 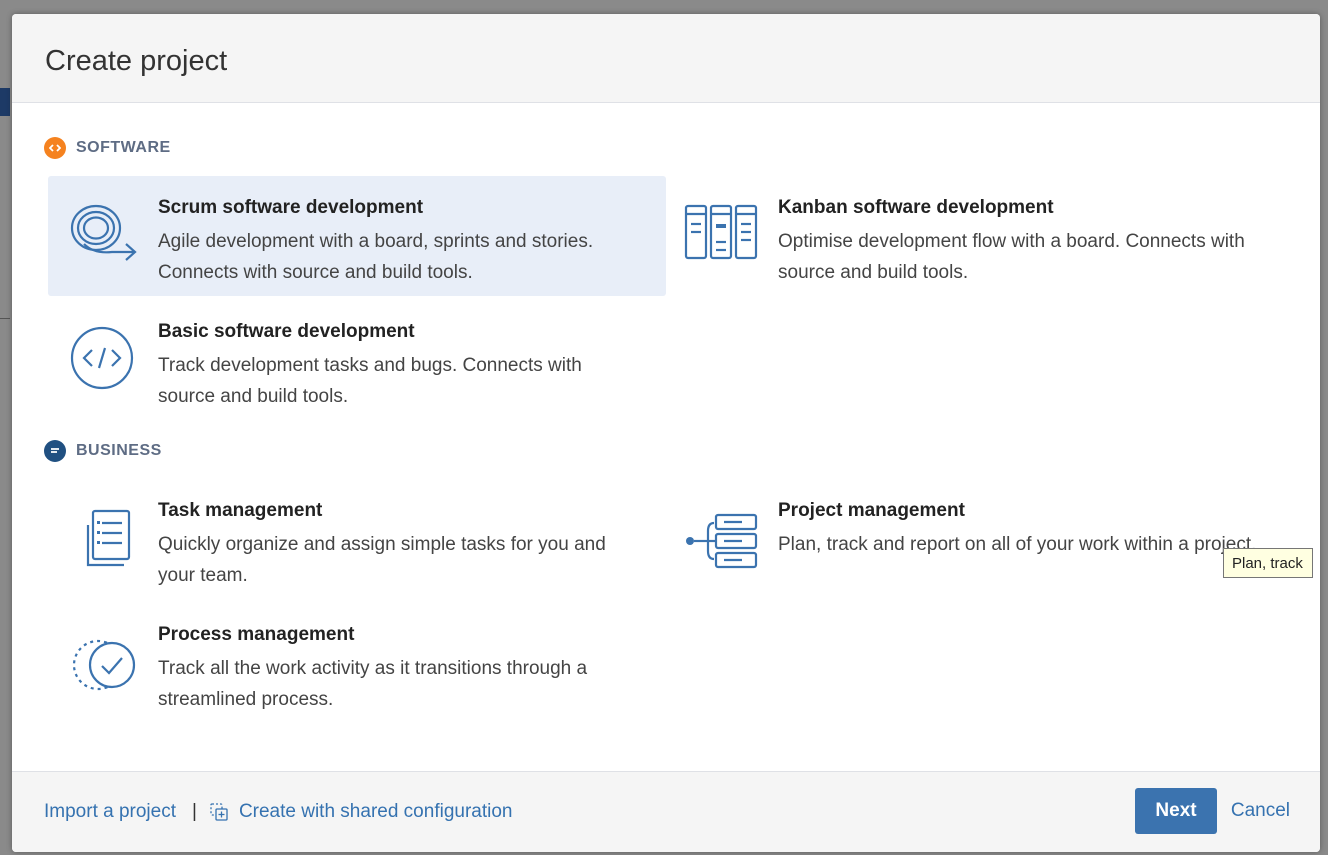 I want to click on scrum-cycle-icon, so click(x=102, y=234).